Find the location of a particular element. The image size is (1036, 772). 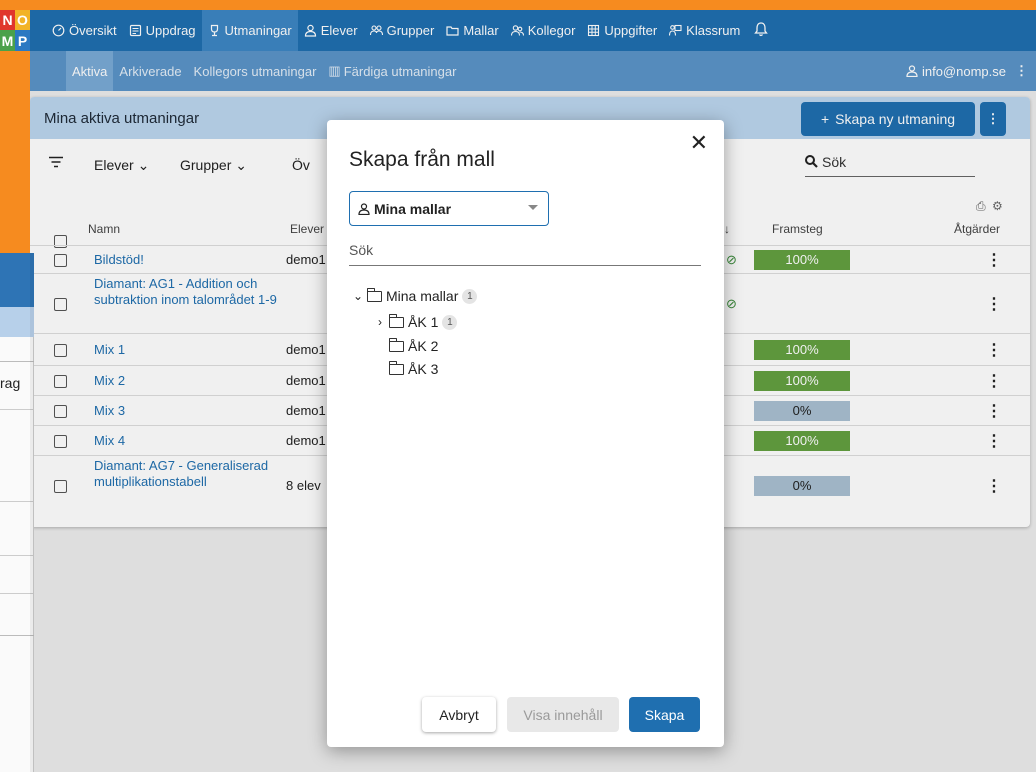

template-source-value: Mina mallar is located at coordinates (413, 208).